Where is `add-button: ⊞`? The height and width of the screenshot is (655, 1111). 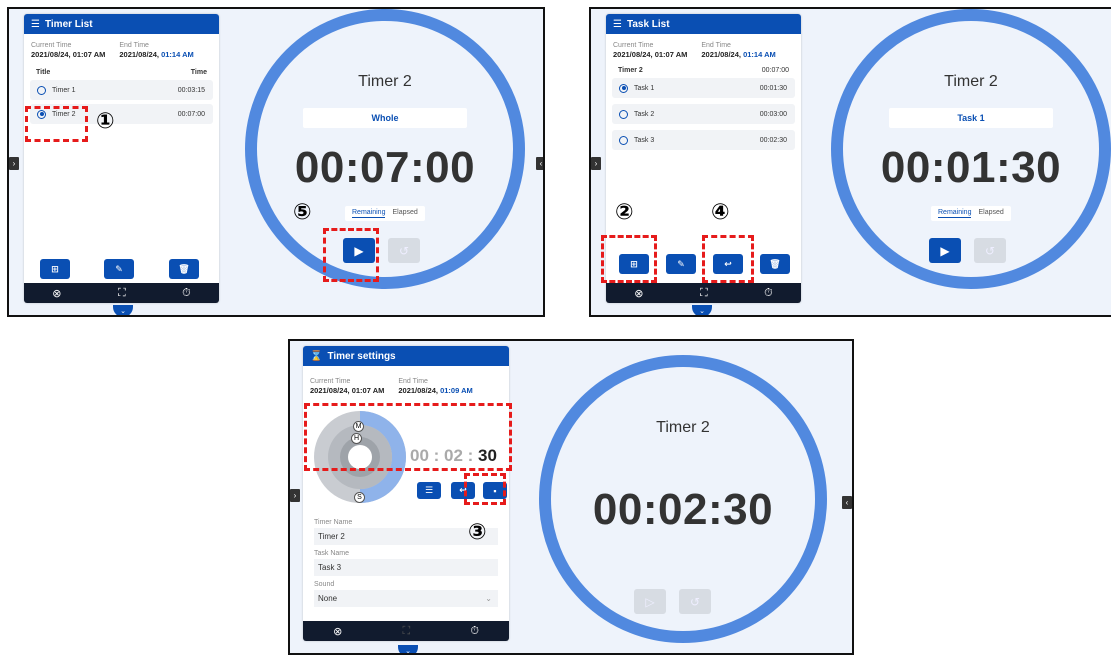
add-button: ⊞ is located at coordinates (55, 269).